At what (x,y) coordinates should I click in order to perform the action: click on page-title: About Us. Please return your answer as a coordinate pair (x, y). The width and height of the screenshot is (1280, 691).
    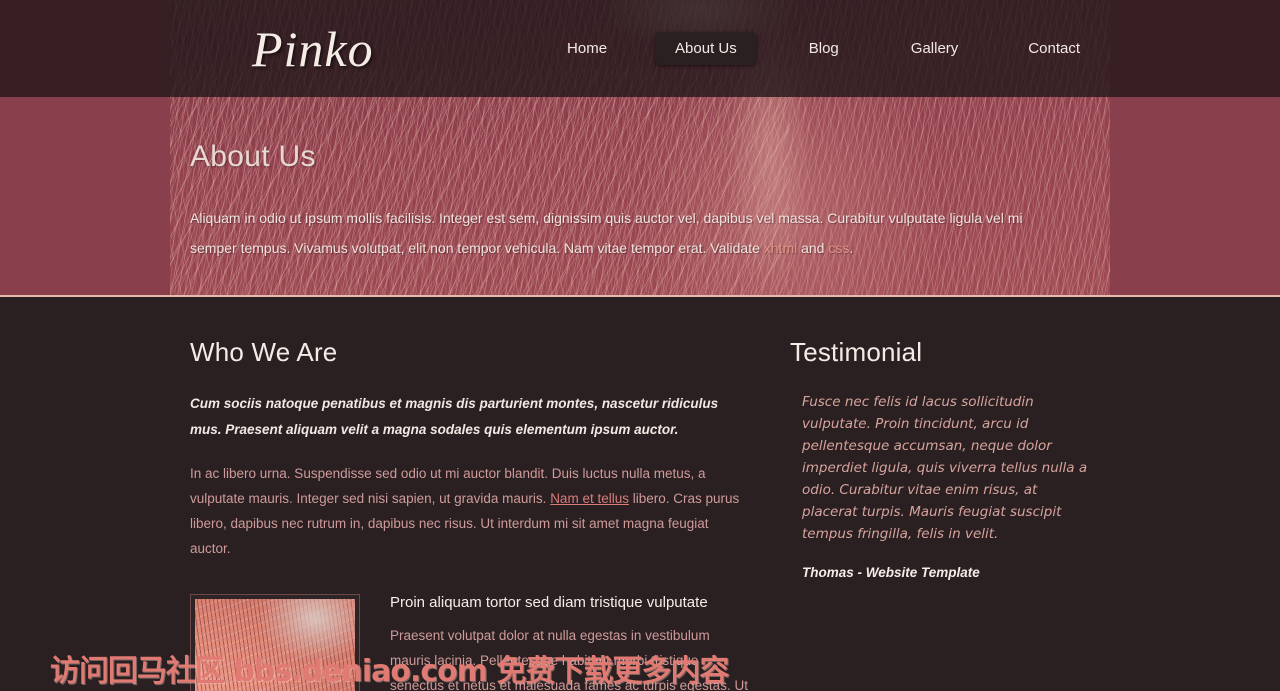
    Looking at the image, I should click on (253, 156).